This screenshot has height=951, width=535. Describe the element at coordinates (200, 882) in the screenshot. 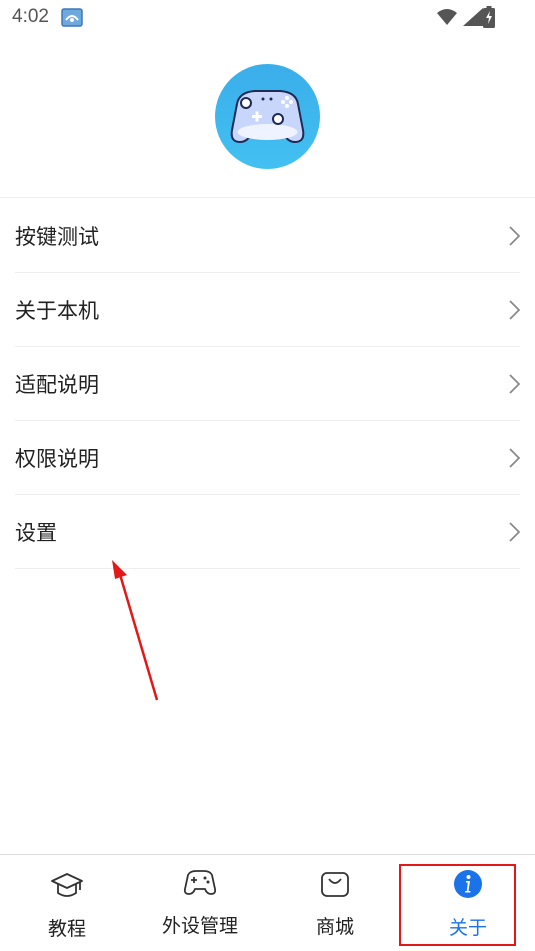

I see `gamepad-icon` at that location.